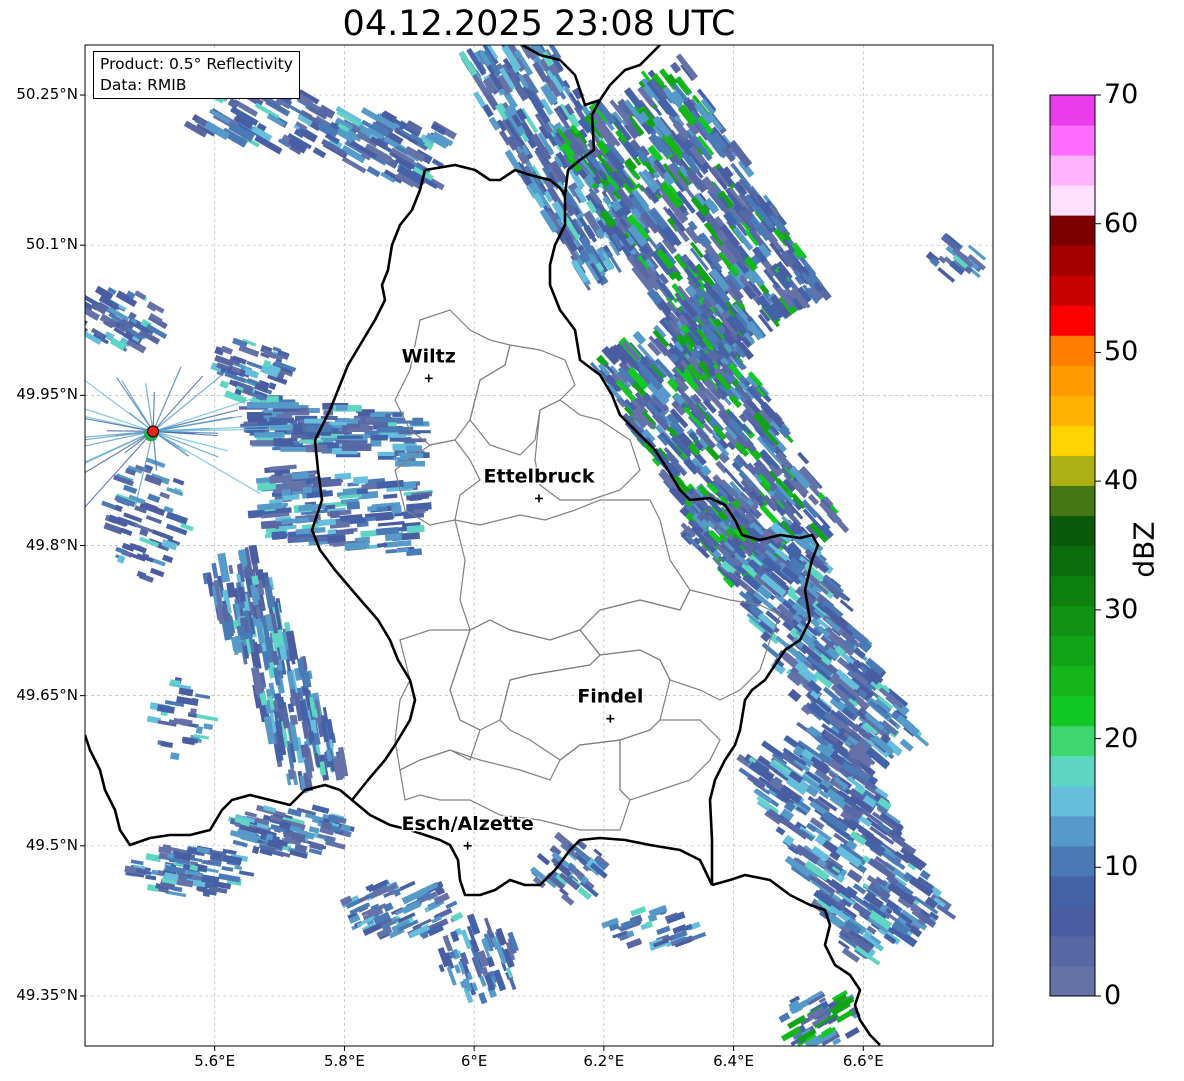 This screenshot has height=1081, width=1184. Describe the element at coordinates (51, 244) in the screenshot. I see `lat-tick-label: 50.1°N` at that location.